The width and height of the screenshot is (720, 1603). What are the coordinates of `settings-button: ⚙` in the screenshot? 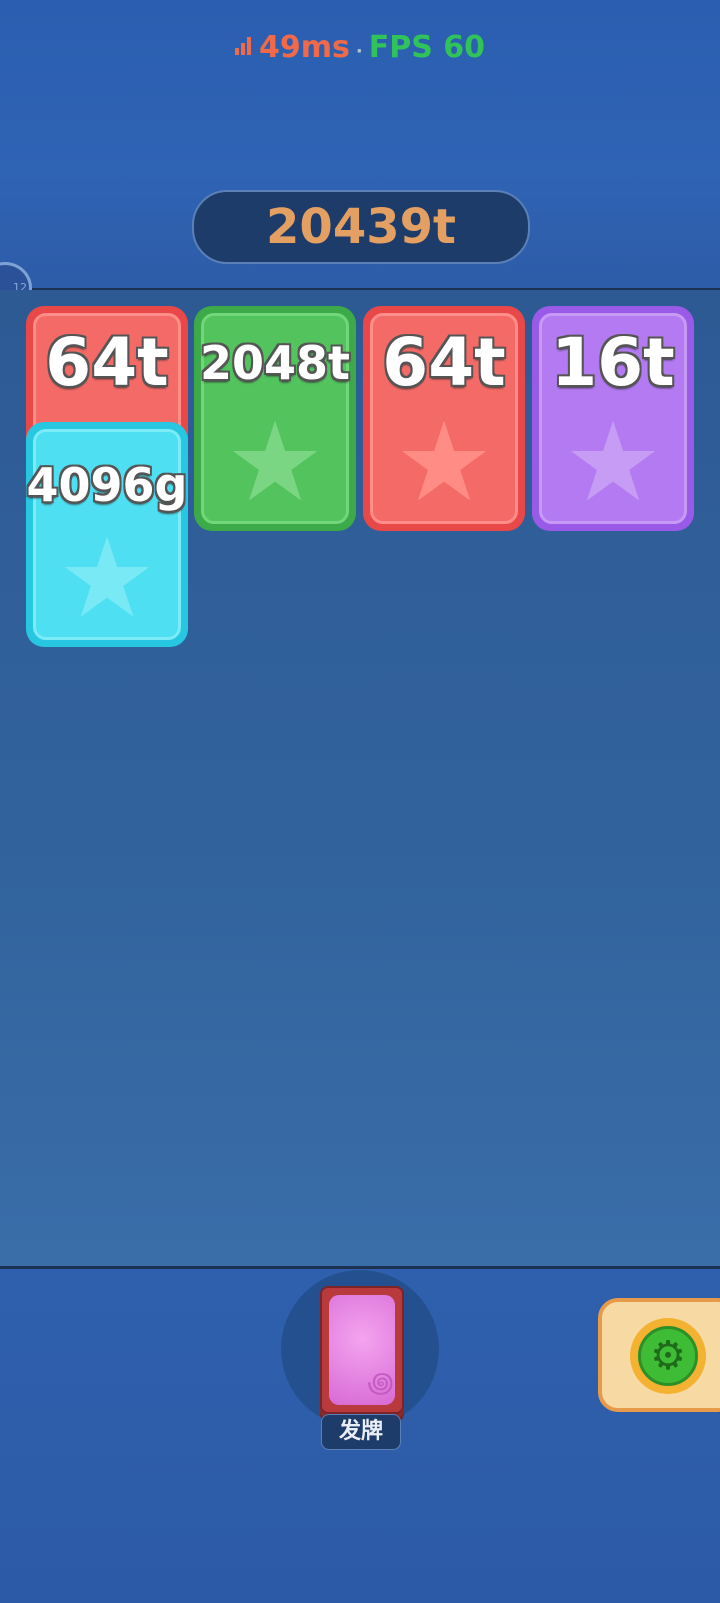 It's located at (668, 1356).